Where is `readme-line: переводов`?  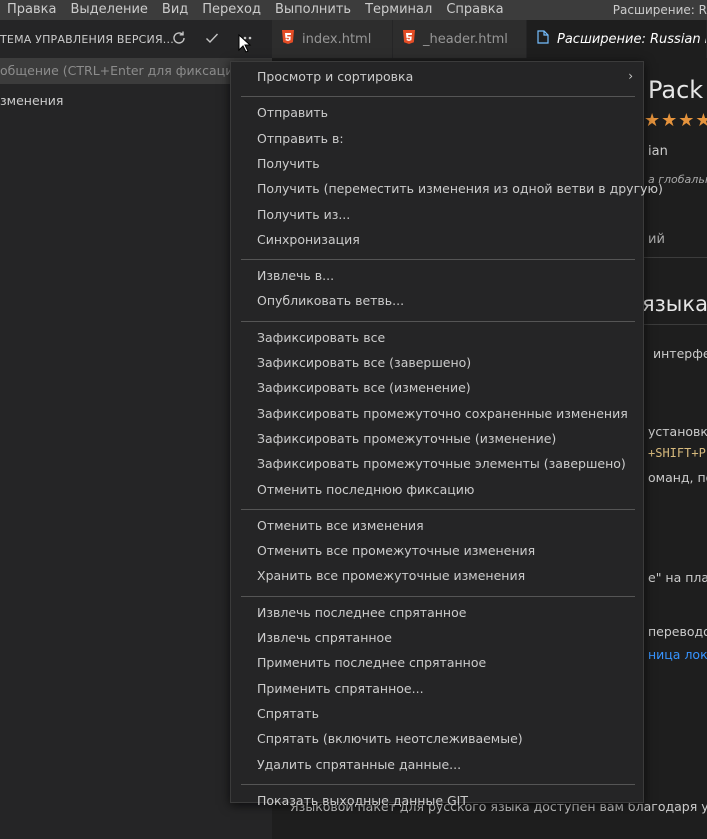
readme-line: переводов is located at coordinates (677, 631).